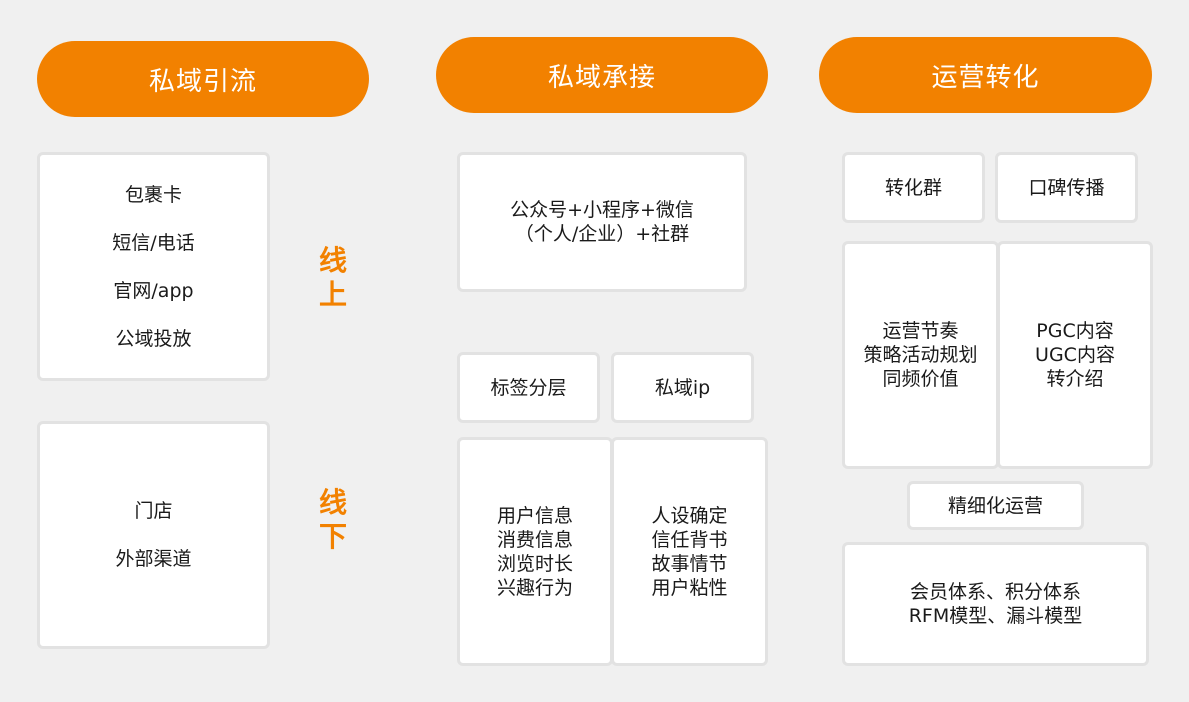  Describe the element at coordinates (153, 266) in the screenshot. I see `online-channels-box: 包裹卡 短信/电话 官网/app 公域投放` at that location.